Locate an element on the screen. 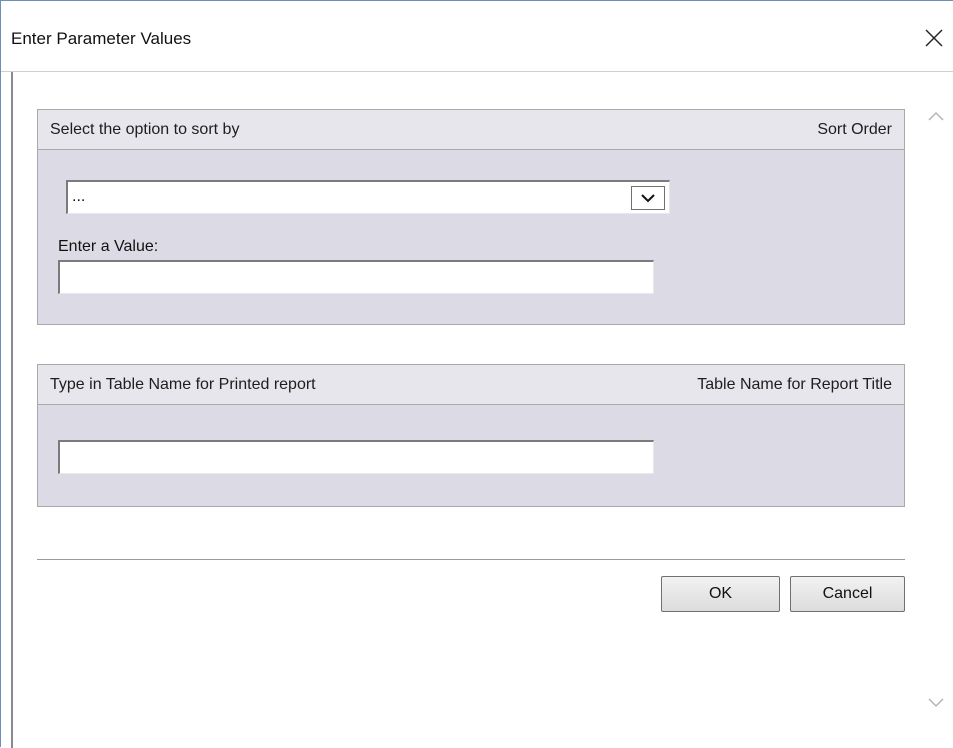 The image size is (953, 748). cancel-button: Cancel is located at coordinates (847, 594).